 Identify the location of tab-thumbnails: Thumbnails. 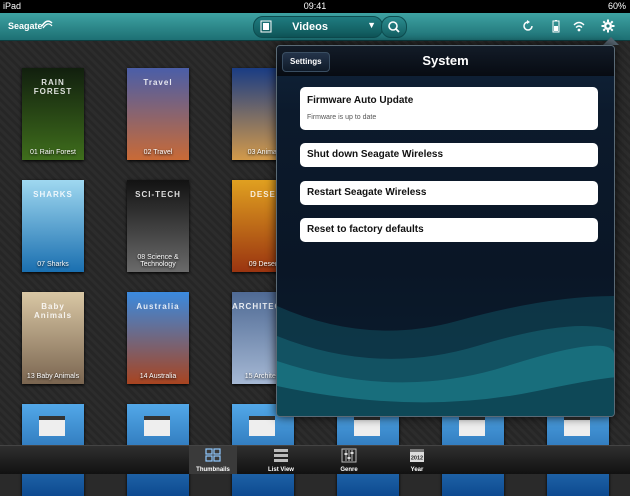
(213, 460).